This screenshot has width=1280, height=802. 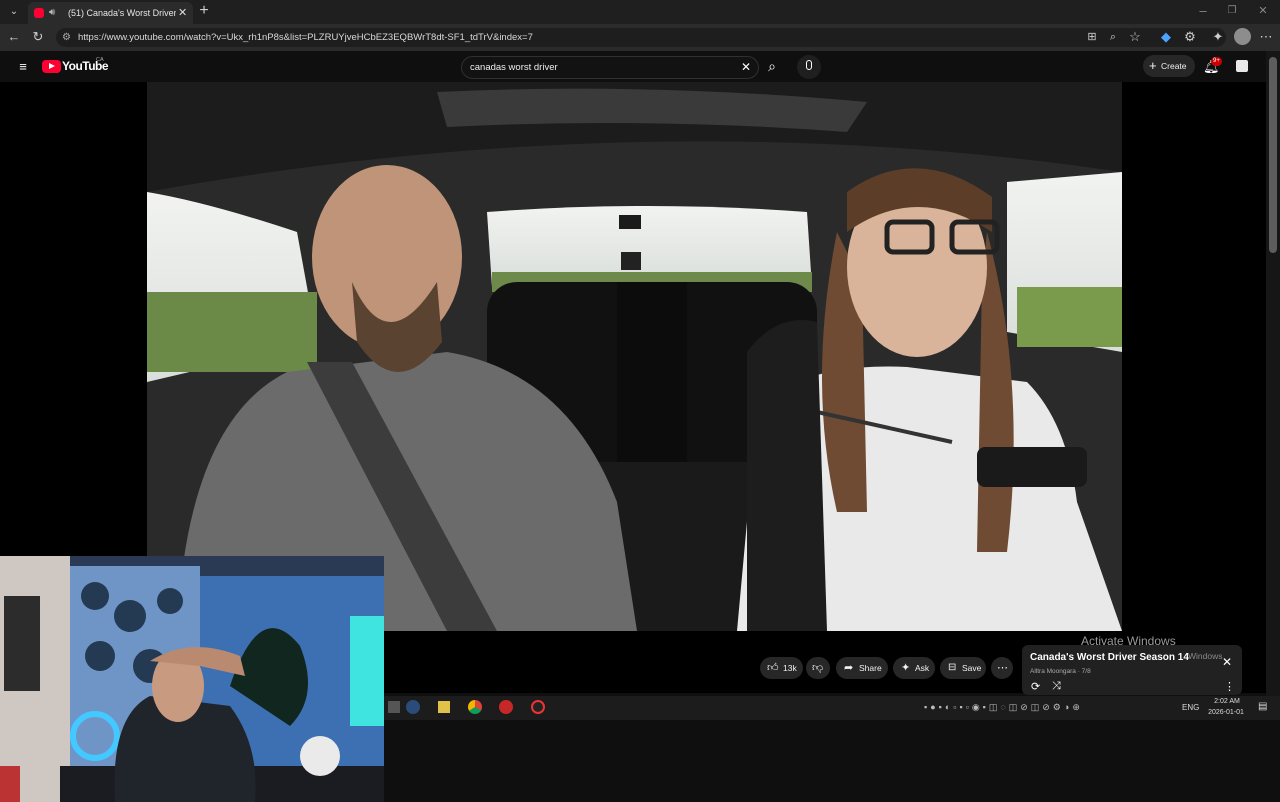 I want to click on restore-icon: ❐, so click(x=1232, y=11).